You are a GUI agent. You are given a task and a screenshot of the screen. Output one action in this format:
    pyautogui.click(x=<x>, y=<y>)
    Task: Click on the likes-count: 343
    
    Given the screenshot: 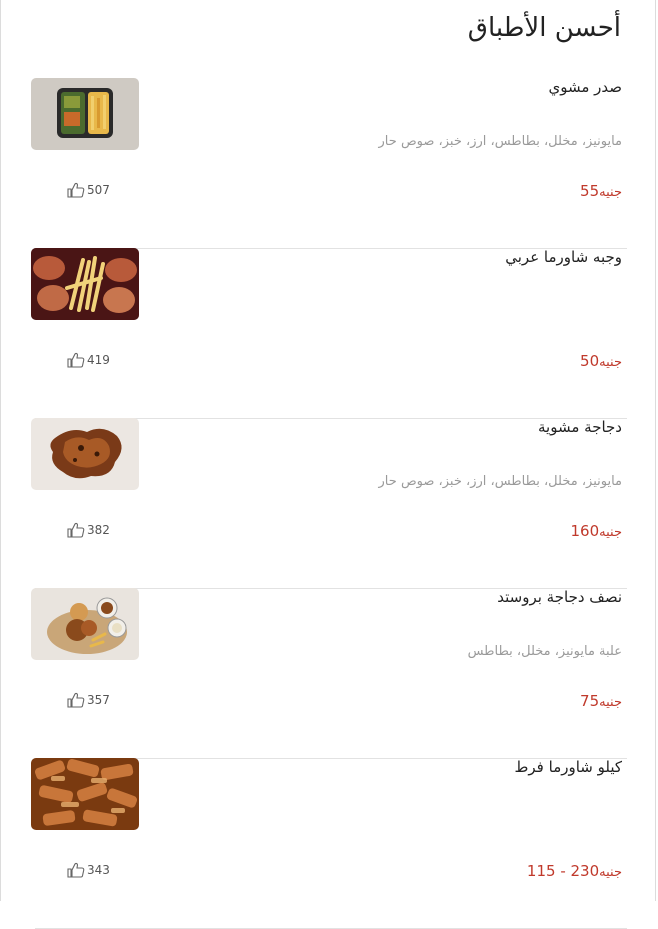 What is the action you would take?
    pyautogui.click(x=98, y=870)
    